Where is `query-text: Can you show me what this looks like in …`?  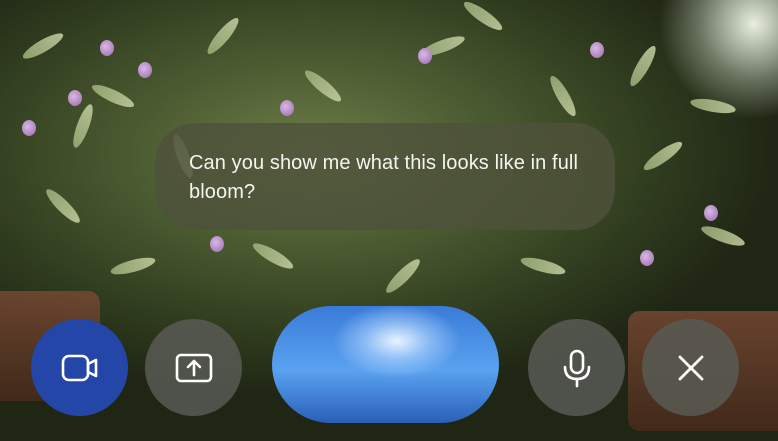
query-text: Can you show me what this looks like in … is located at coordinates (384, 177).